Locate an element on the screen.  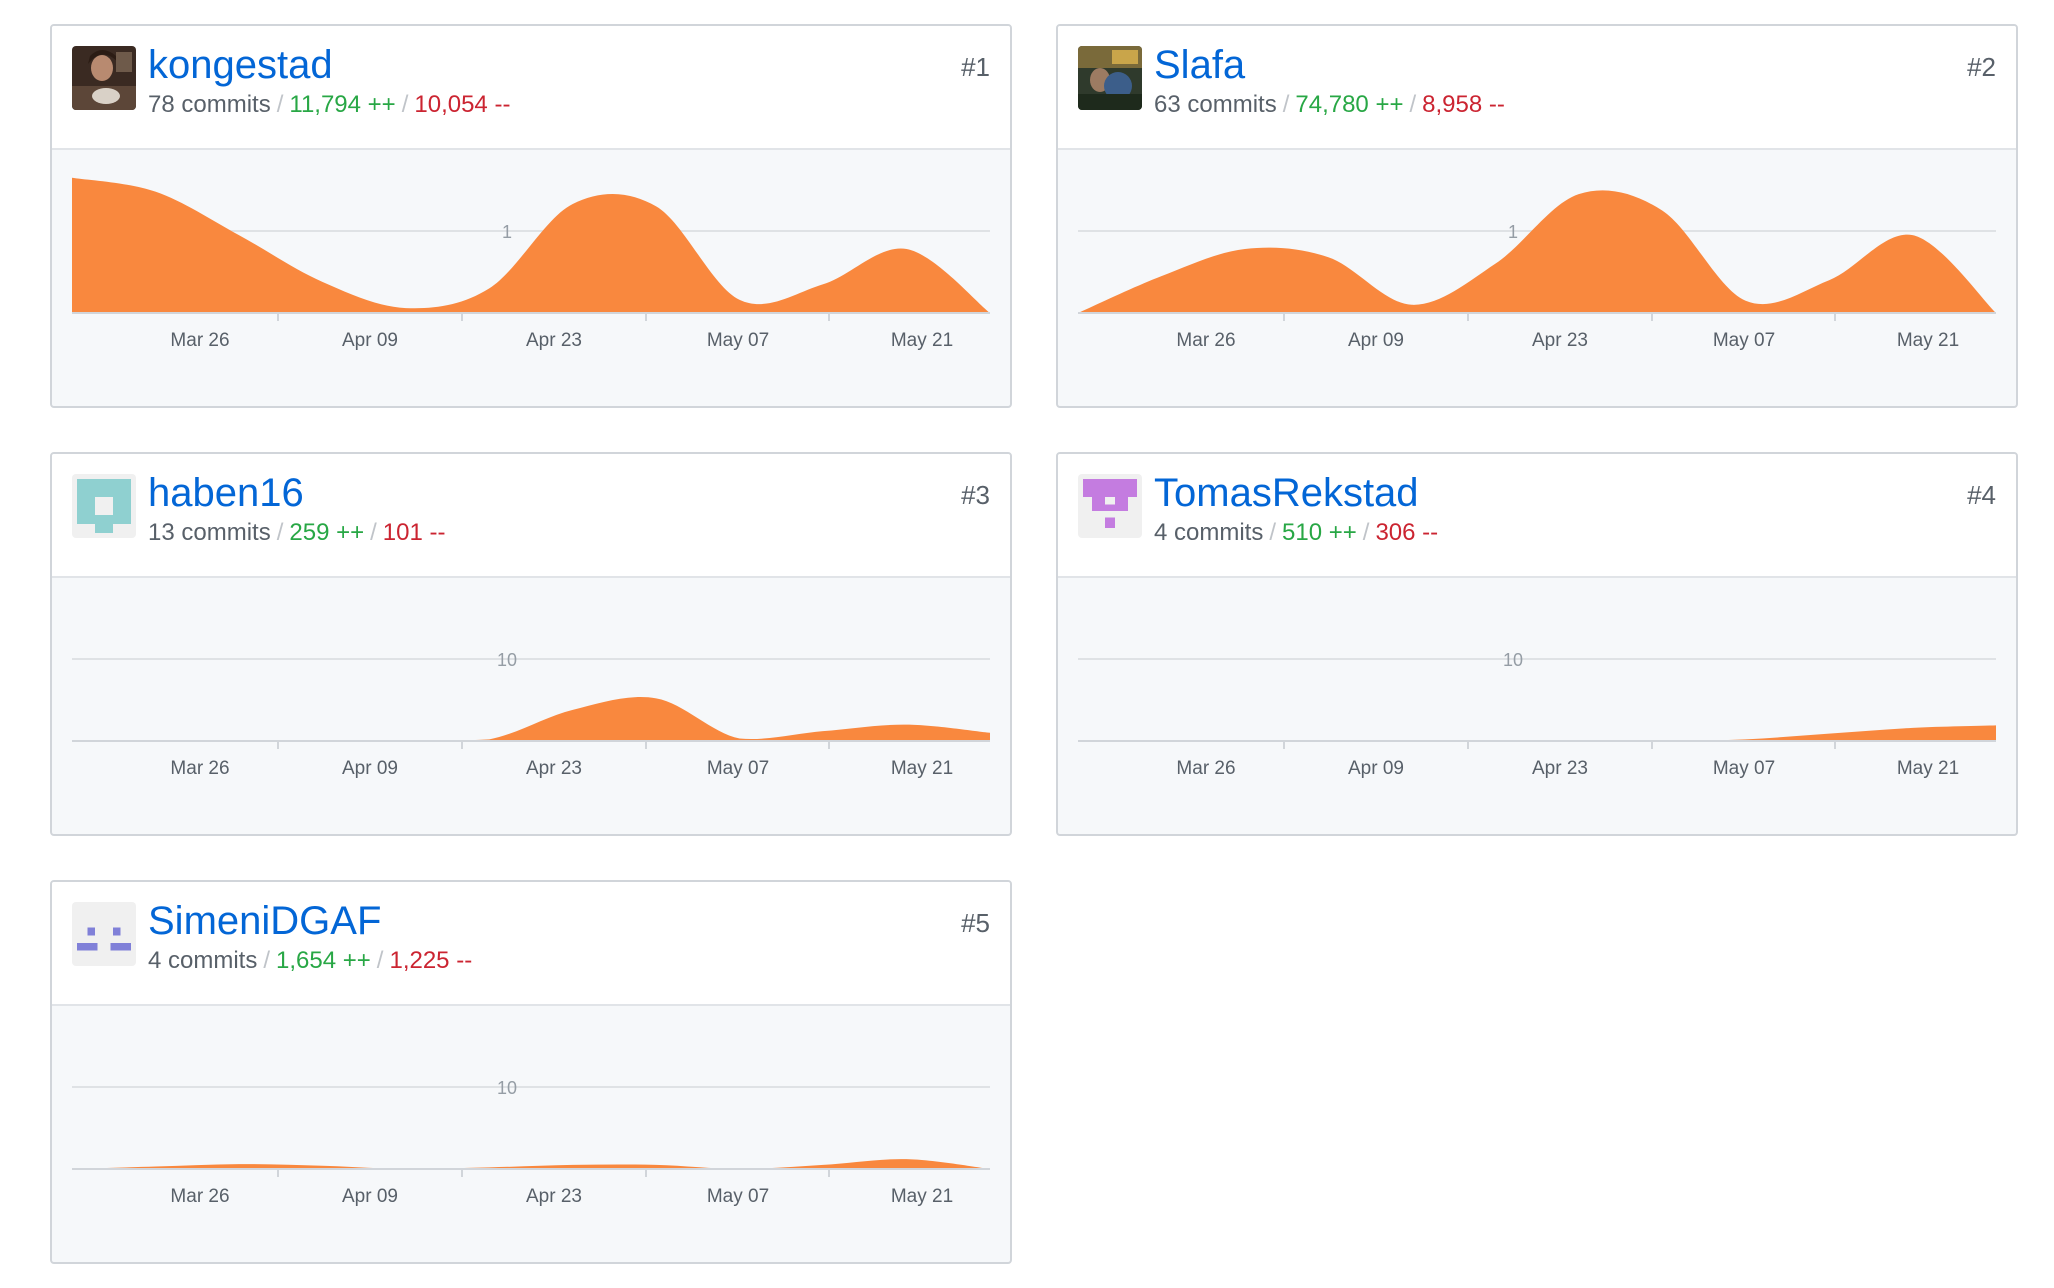
contribution-stats: 4 commits/510 ++/306 -- is located at coordinates (1296, 533).